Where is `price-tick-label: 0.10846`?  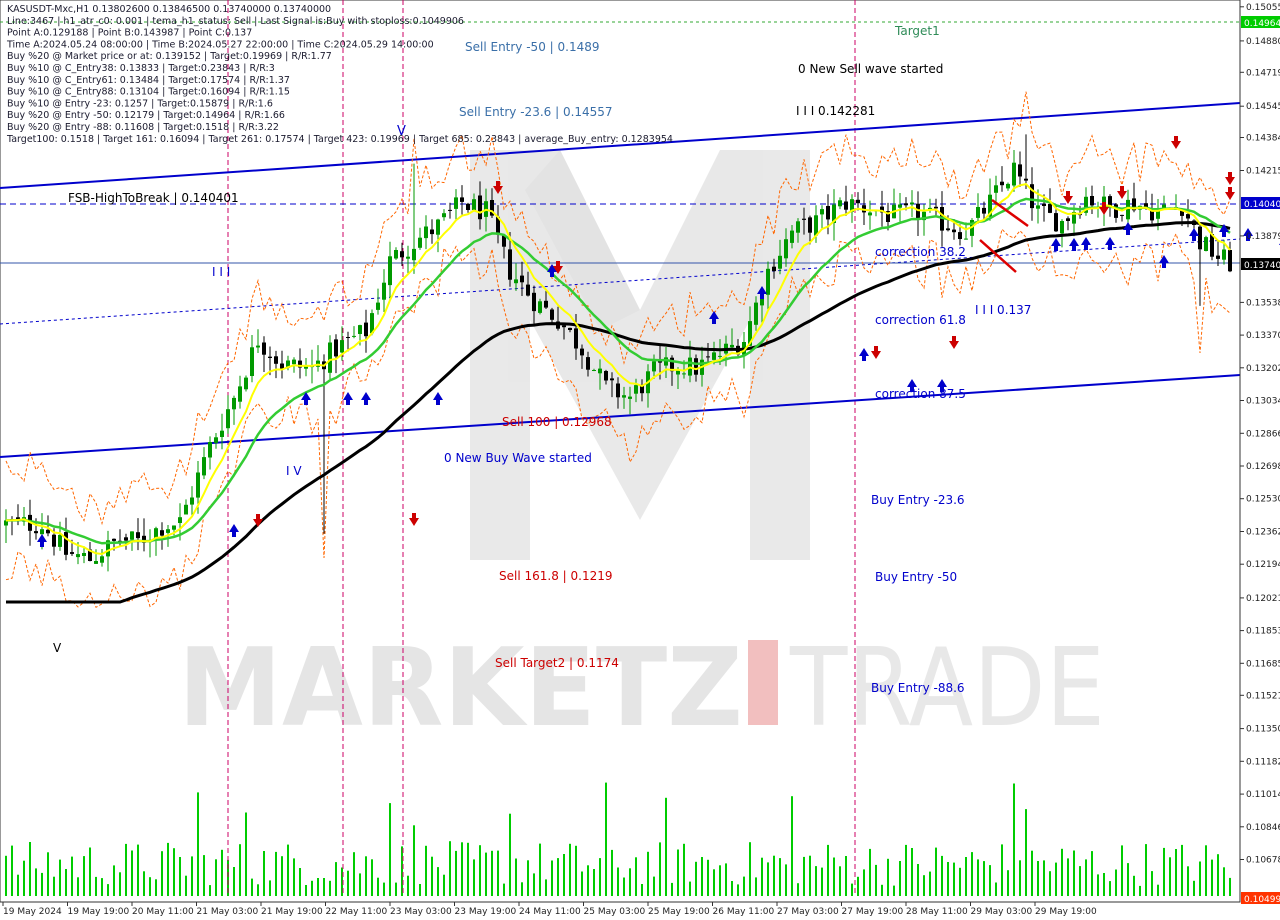 price-tick-label: 0.10846 is located at coordinates (1263, 828).